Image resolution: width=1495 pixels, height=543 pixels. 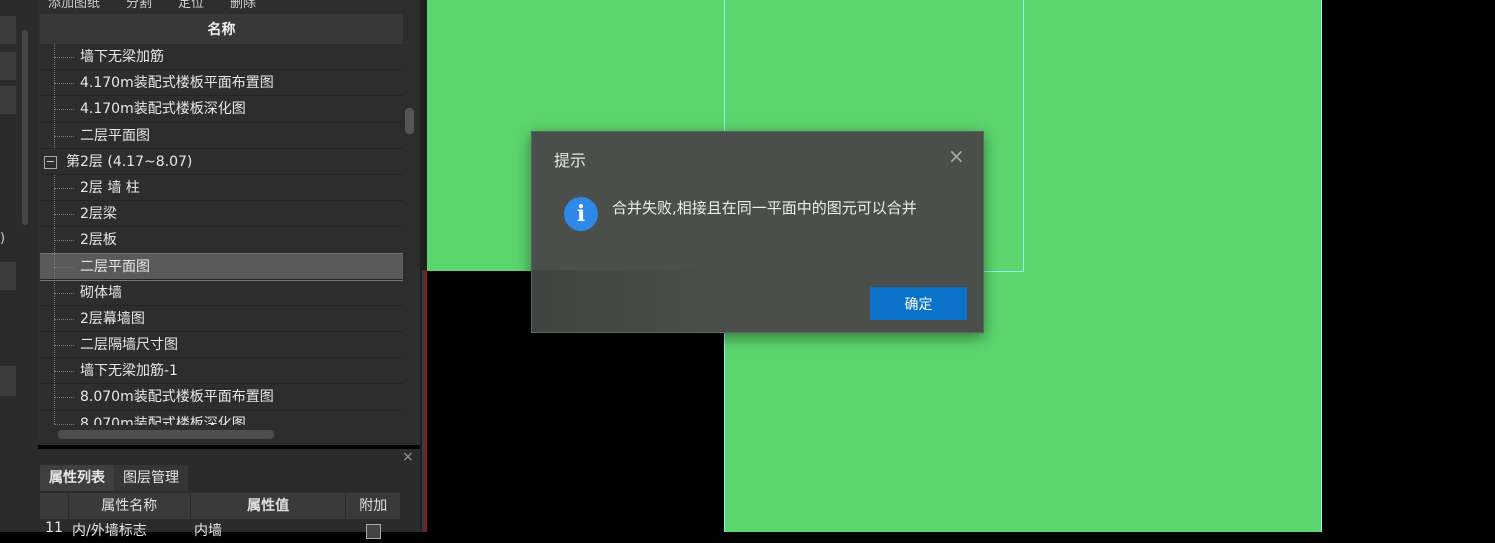 What do you see at coordinates (3, 238) in the screenshot?
I see `strip-text-fragment: )` at bounding box center [3, 238].